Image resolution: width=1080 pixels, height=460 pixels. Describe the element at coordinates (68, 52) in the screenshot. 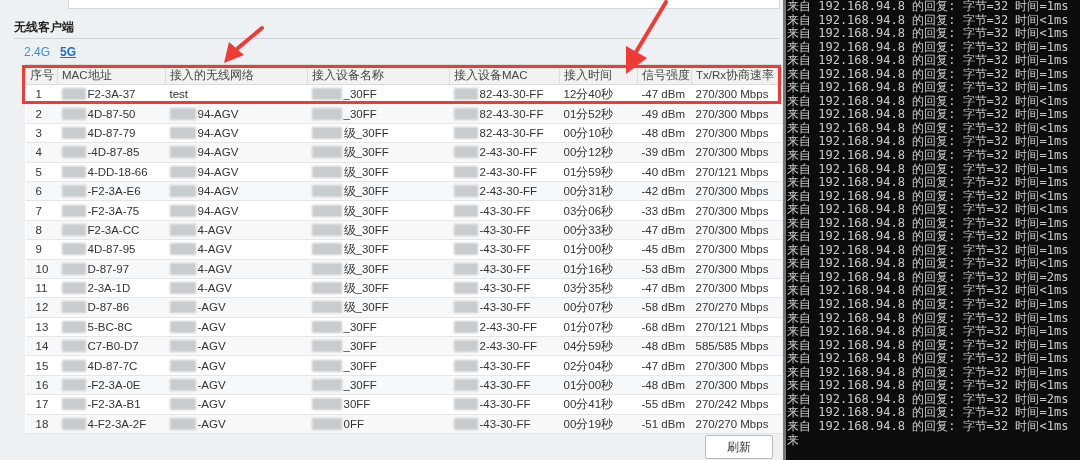

I see `band-tab: 5G` at that location.